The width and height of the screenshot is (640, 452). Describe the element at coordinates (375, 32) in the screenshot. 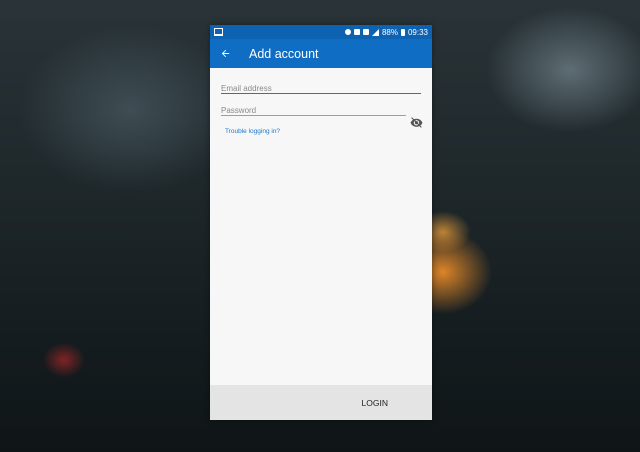

I see `signal-icon` at that location.